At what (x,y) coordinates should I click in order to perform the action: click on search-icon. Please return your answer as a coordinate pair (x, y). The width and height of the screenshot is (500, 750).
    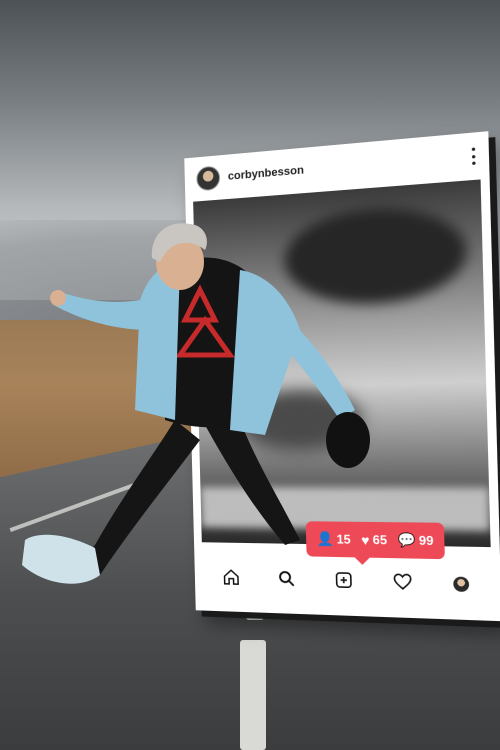
    Looking at the image, I should click on (286, 580).